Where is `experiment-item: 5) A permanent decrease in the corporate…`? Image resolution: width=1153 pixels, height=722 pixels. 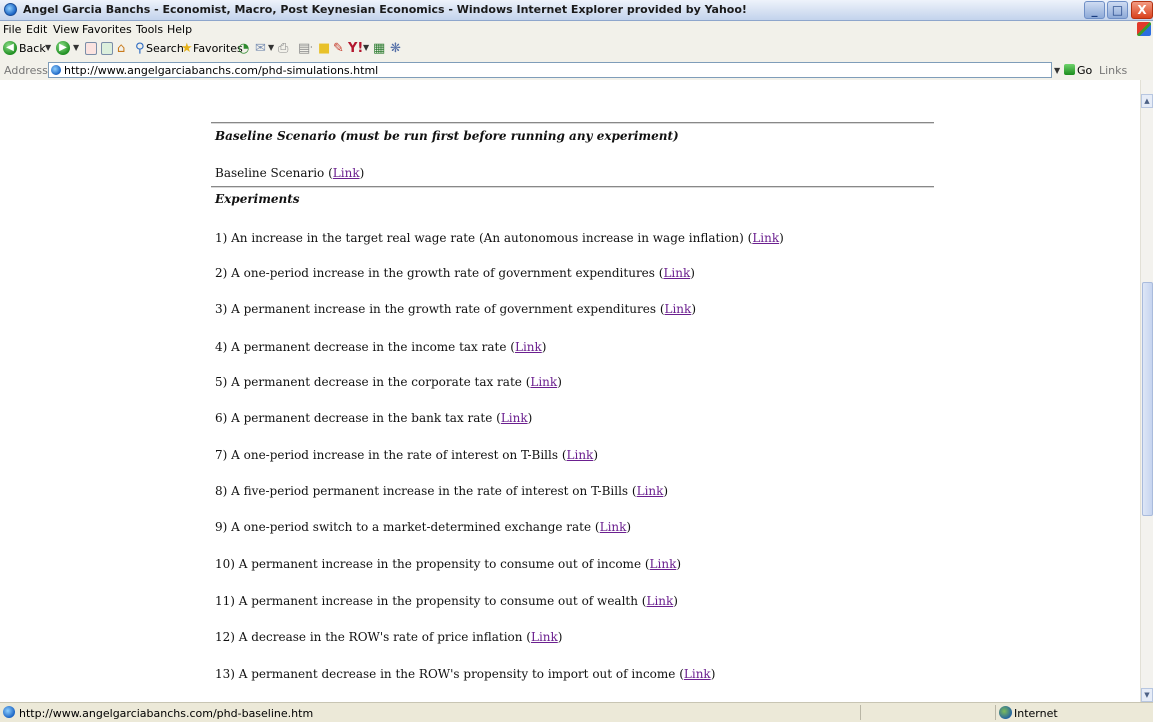 experiment-item: 5) A permanent decrease in the corporate… is located at coordinates (388, 382).